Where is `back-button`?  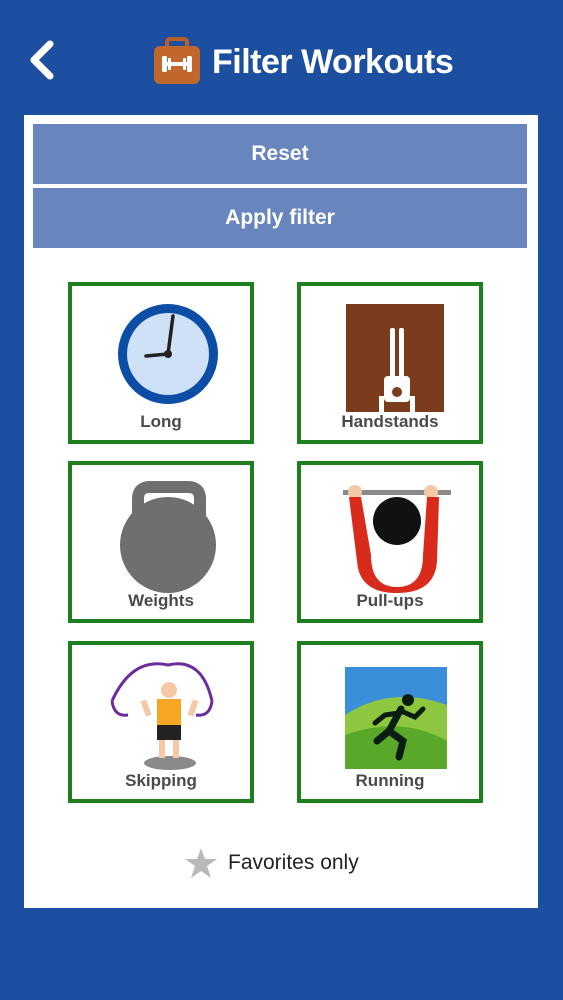 back-button is located at coordinates (44, 60).